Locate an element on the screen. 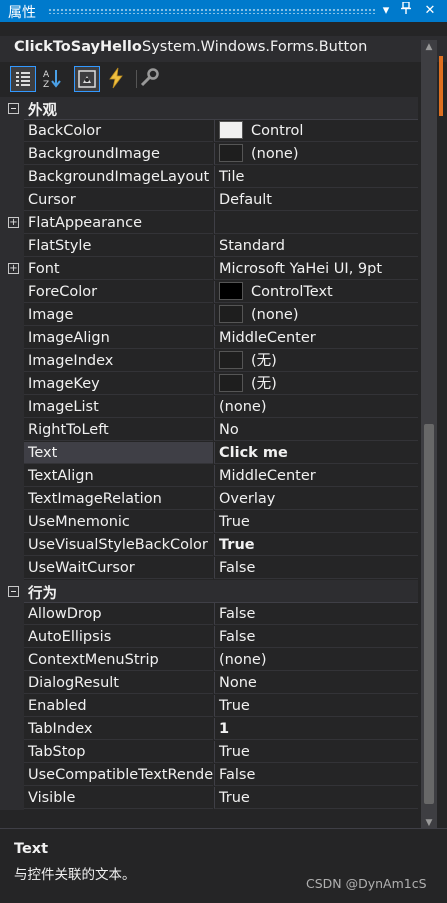  property-row: ImageAlign MiddleCenter is located at coordinates (209, 338).